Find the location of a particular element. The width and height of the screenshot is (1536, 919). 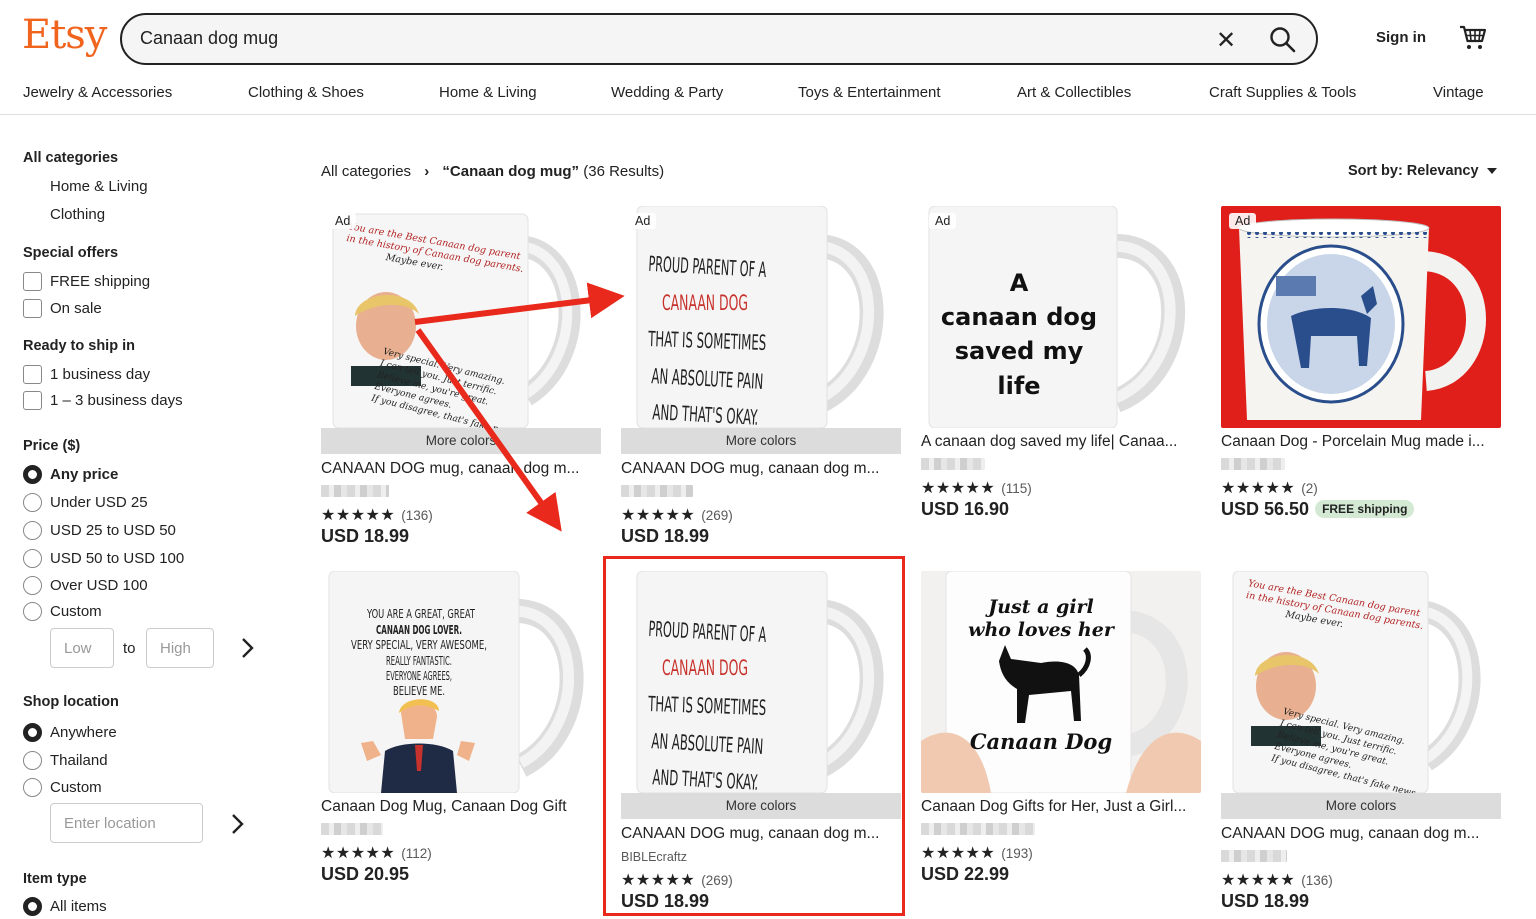

category-home-living: Home & Living is located at coordinates (99, 186).